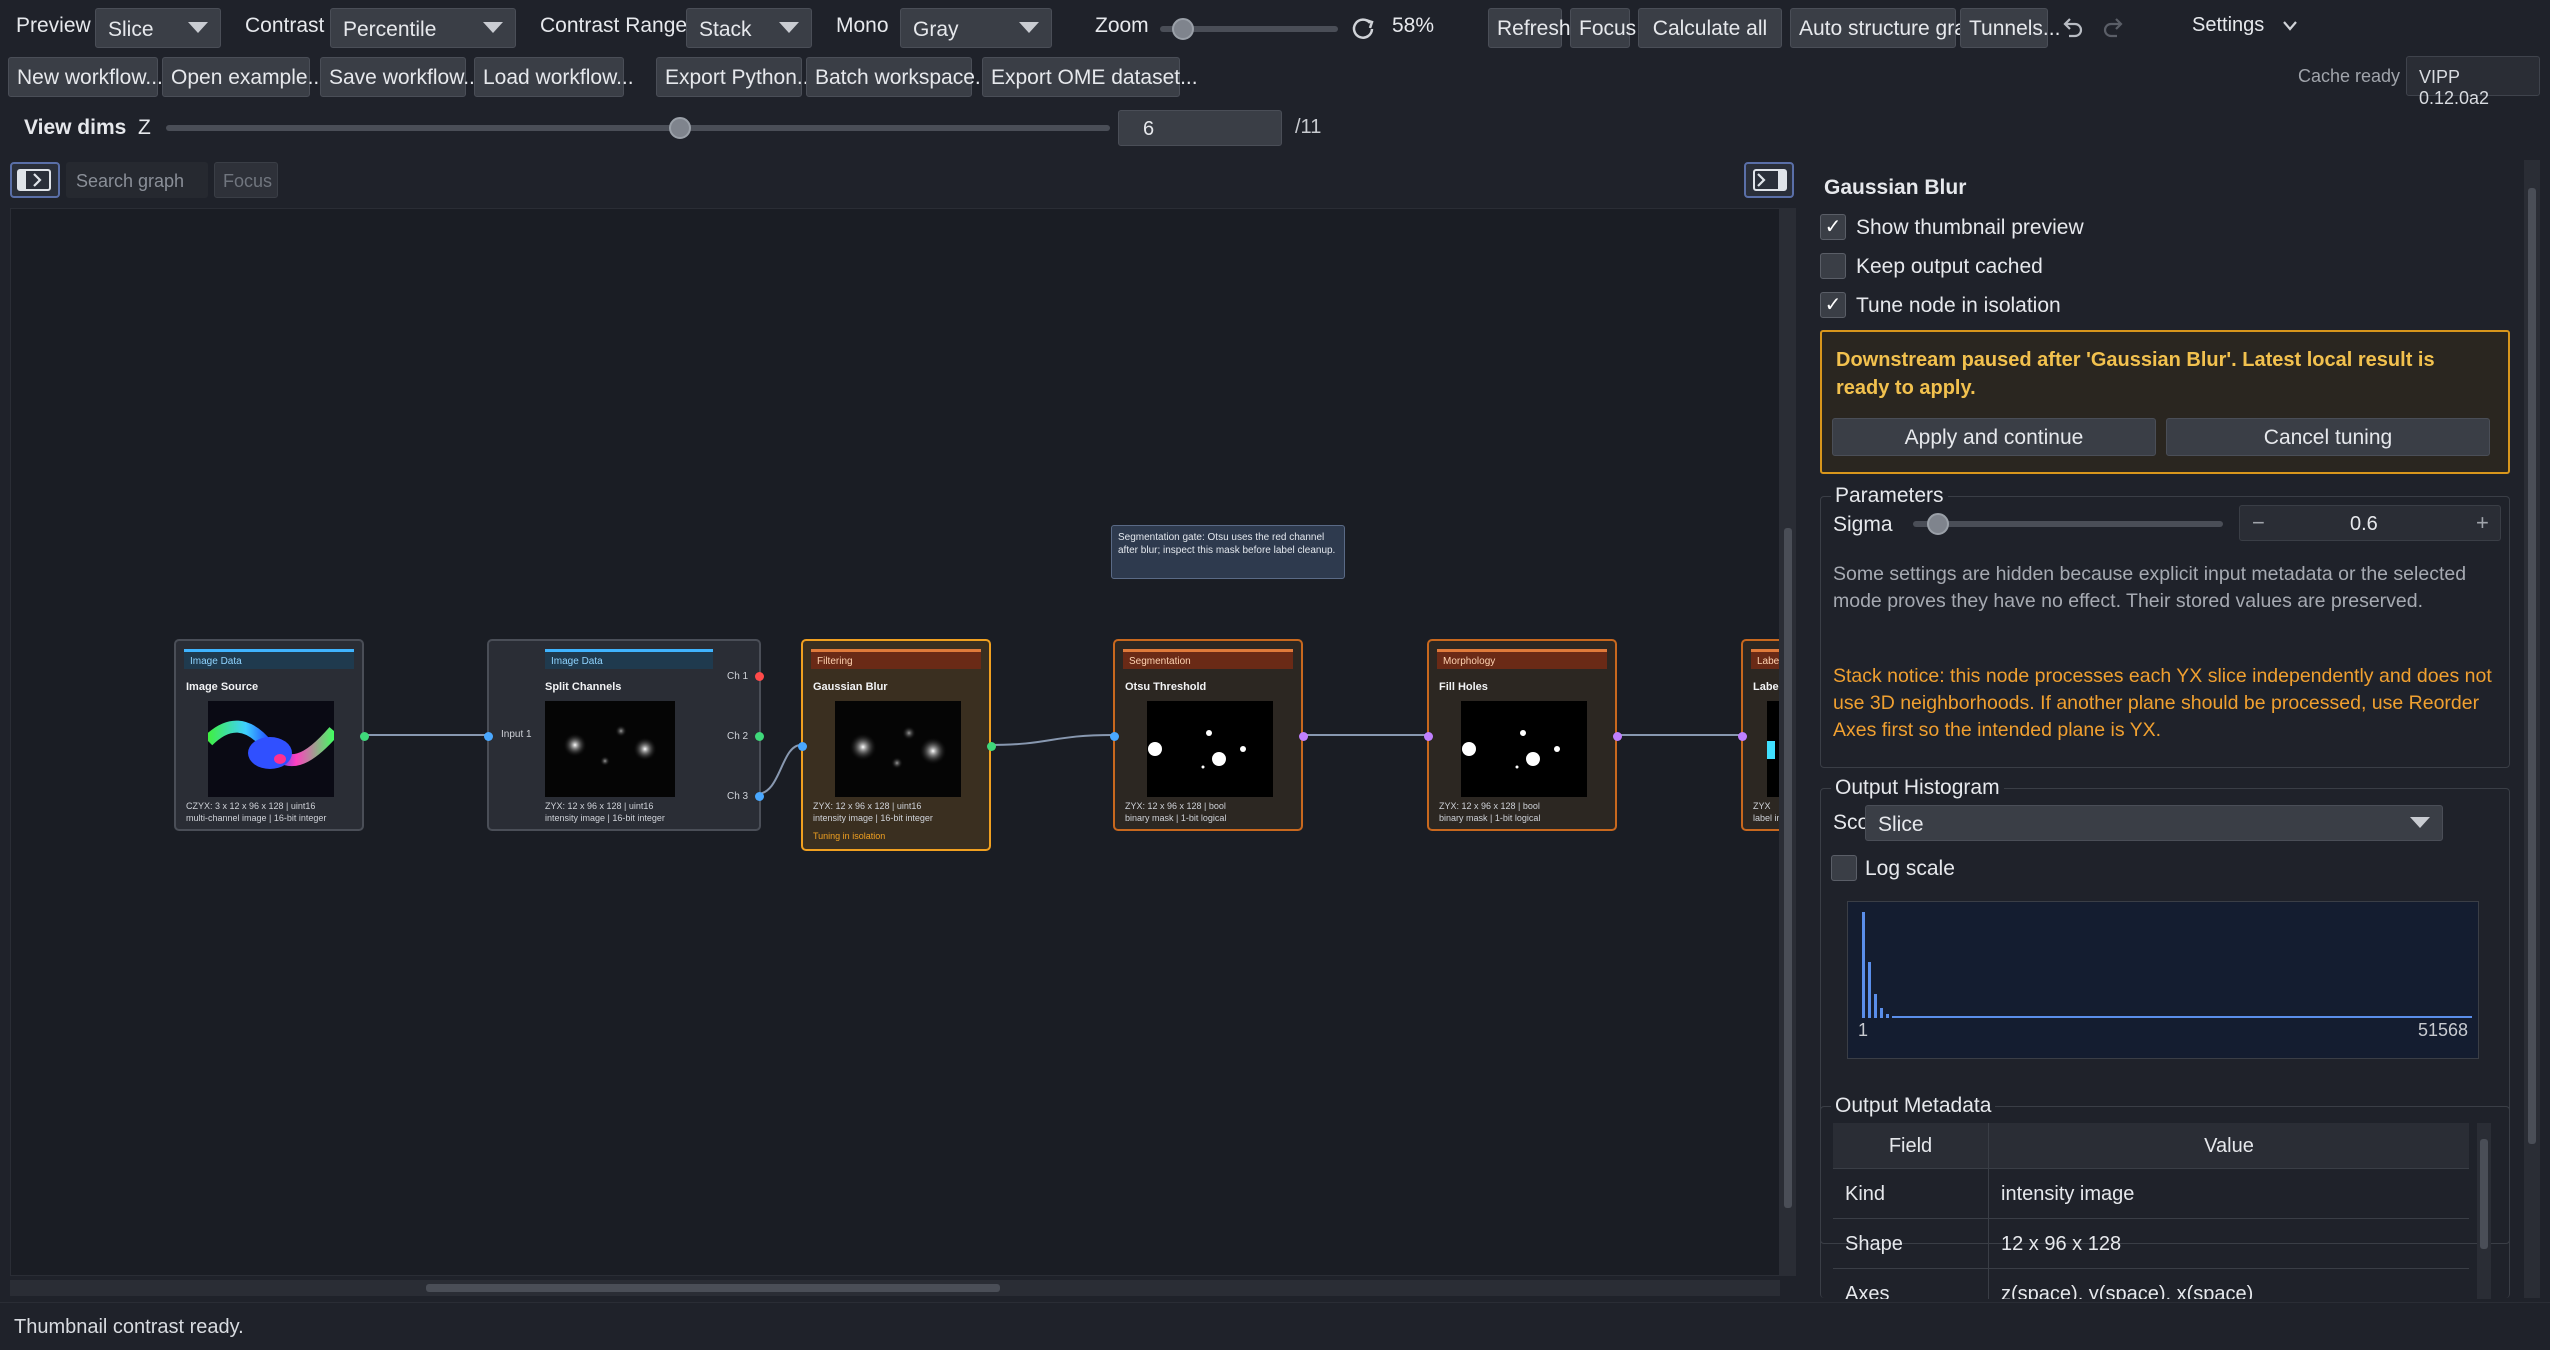  What do you see at coordinates (2072, 28) in the screenshot?
I see `undo-icon` at bounding box center [2072, 28].